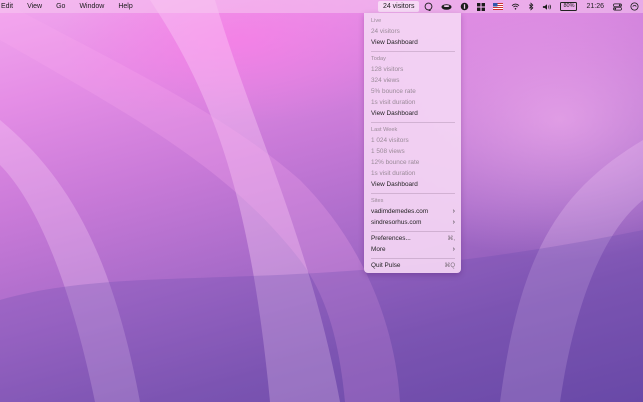 This screenshot has width=643, height=402. I want to click on coffee-icon, so click(446, 6).